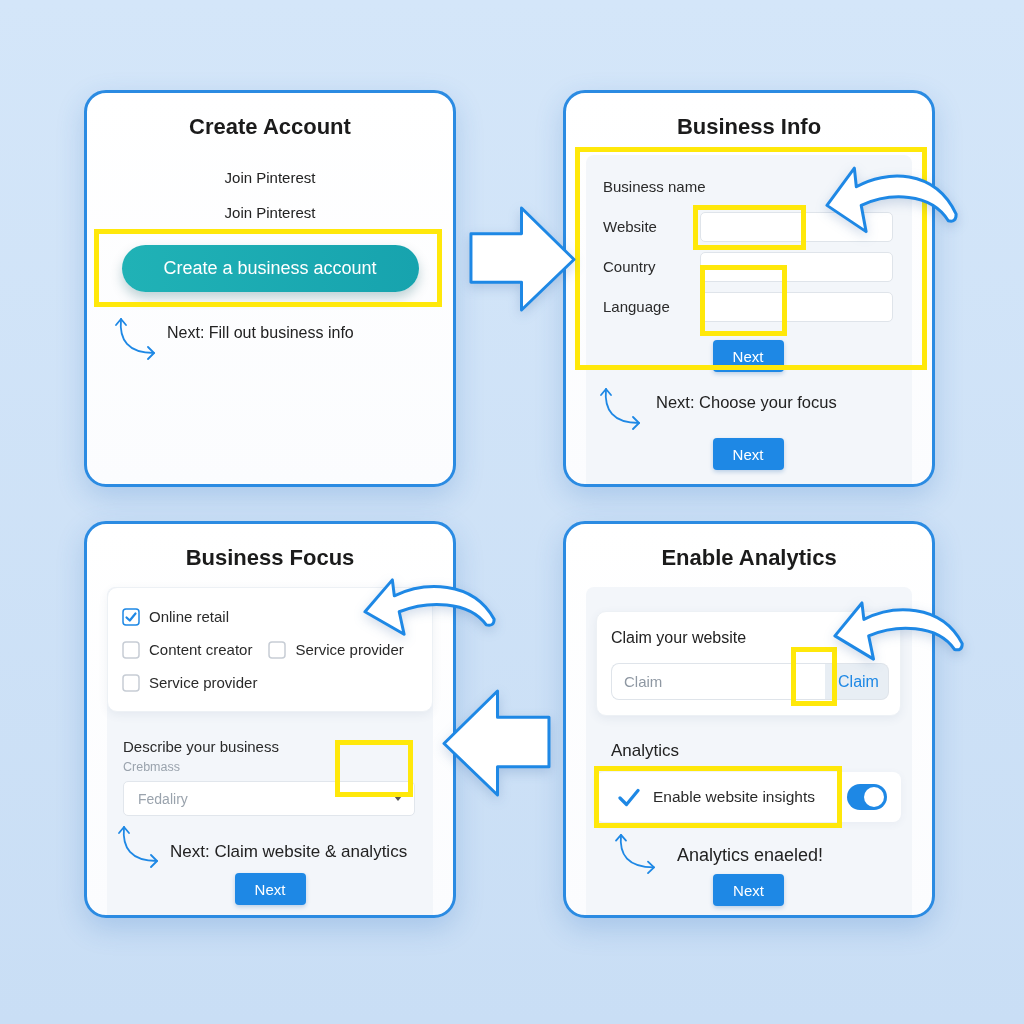 The height and width of the screenshot is (1024, 1024). I want to click on field-label: Country, so click(629, 267).